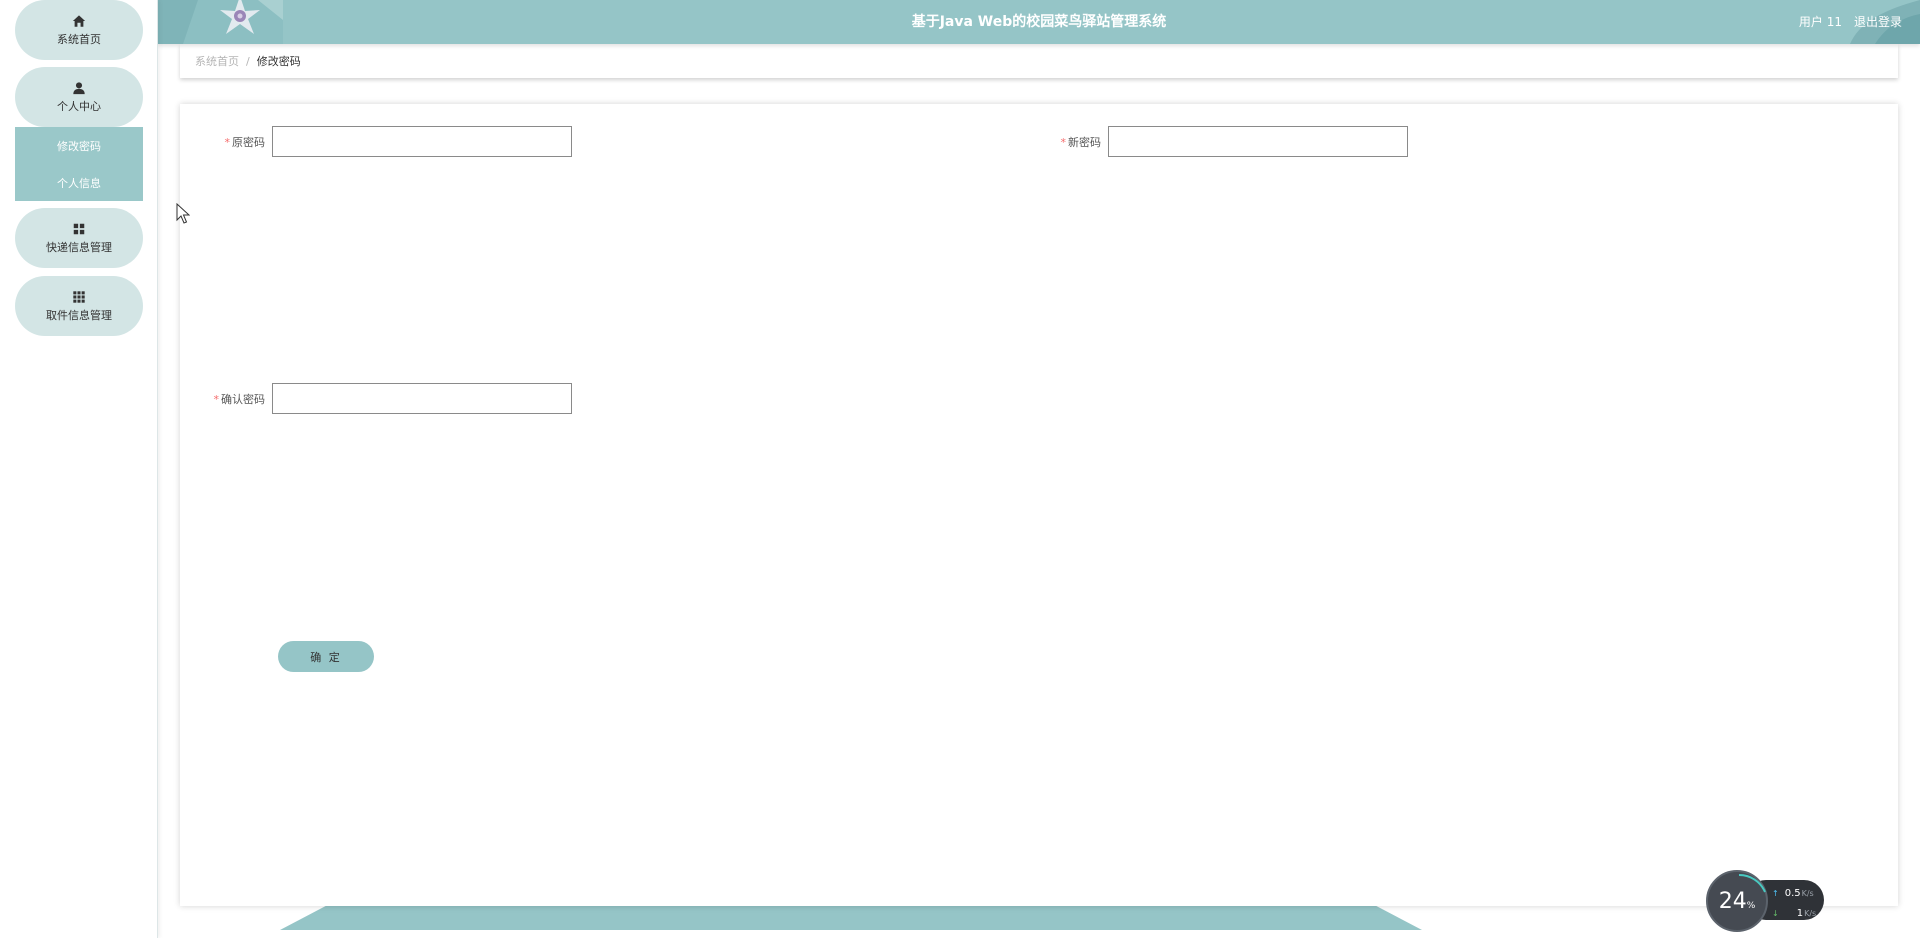 This screenshot has width=1920, height=938. Describe the element at coordinates (79, 30) in the screenshot. I see `nav-item-home: 系统首页` at that location.